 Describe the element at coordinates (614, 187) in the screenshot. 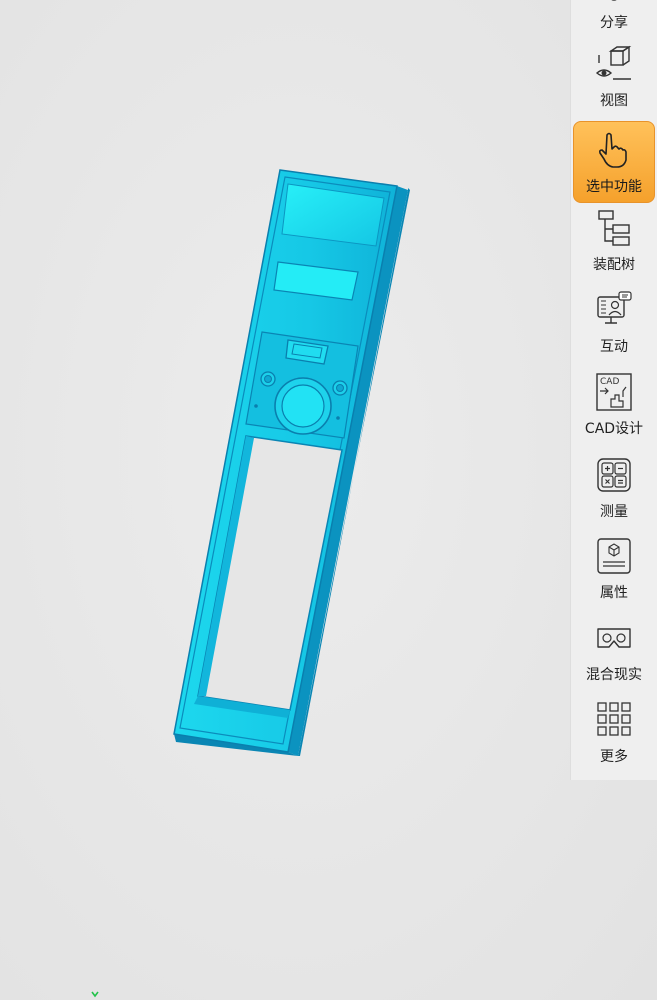

I see `select-function-label: 选中功能` at that location.